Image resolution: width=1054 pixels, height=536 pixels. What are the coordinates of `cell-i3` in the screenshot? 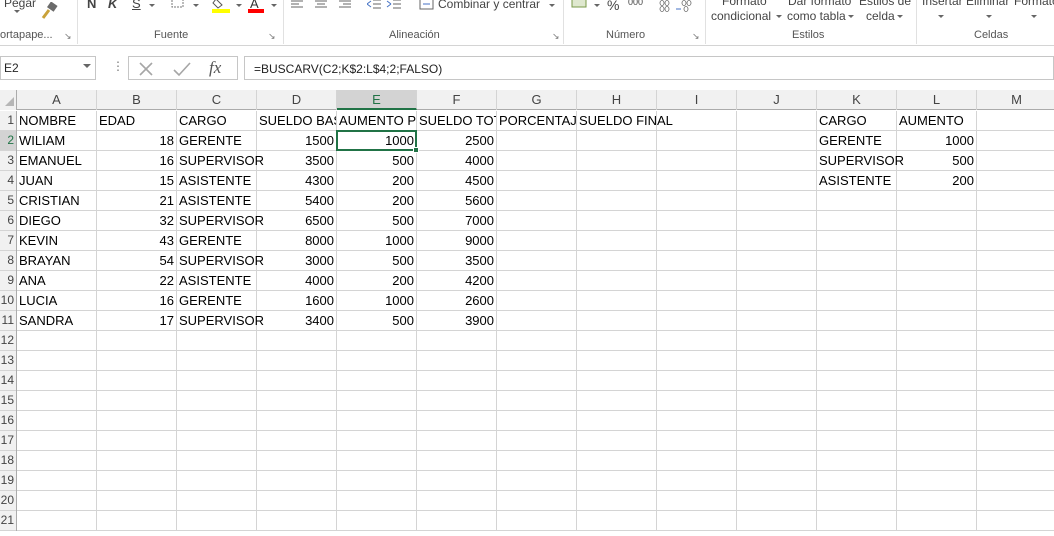 It's located at (697, 161).